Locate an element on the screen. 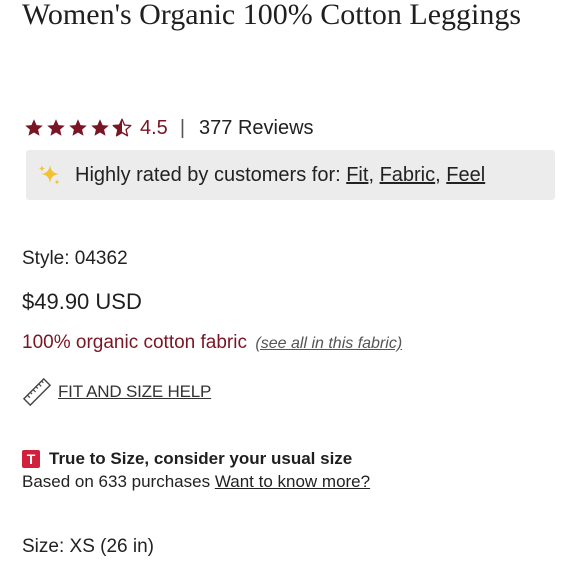  true-to-size-text: True to Size, consider your usual size is located at coordinates (201, 458).